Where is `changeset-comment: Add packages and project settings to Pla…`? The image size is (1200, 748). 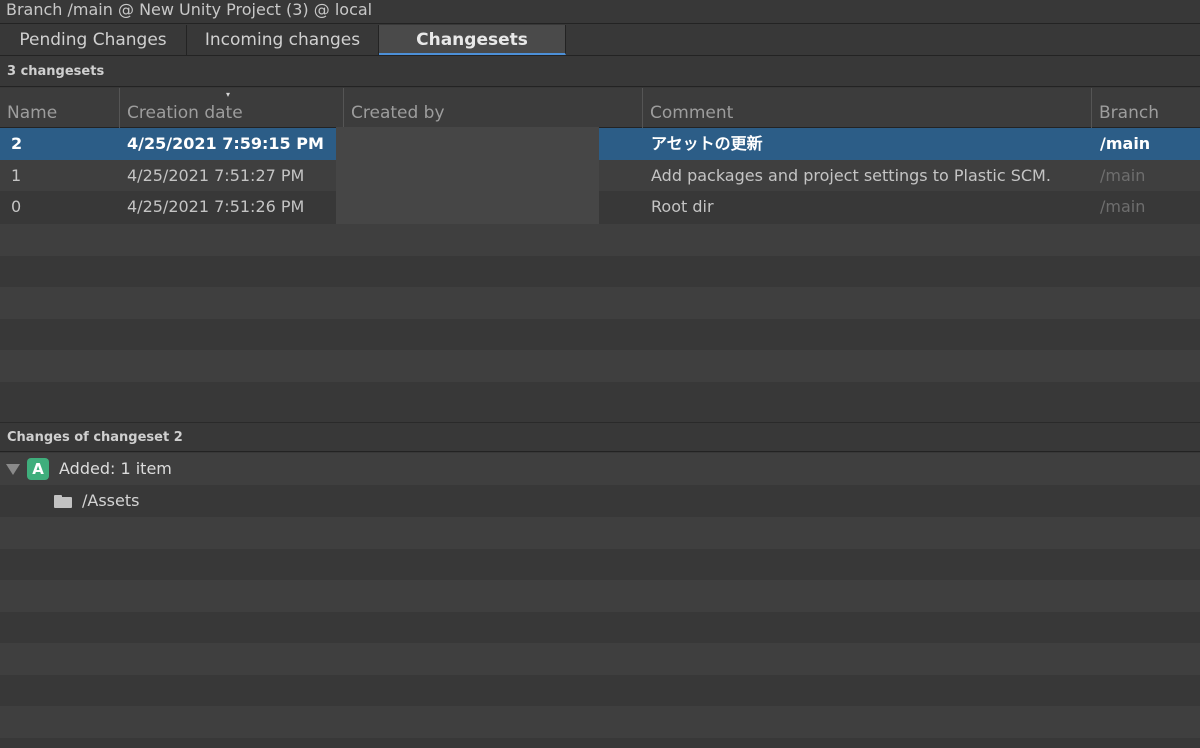 changeset-comment: Add packages and project settings to Pla… is located at coordinates (851, 175).